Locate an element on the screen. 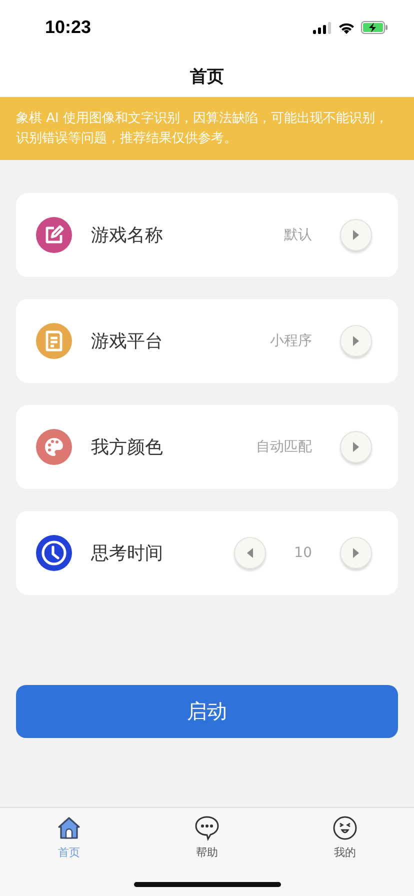 This screenshot has height=896, width=414. setting-value: 小程序 is located at coordinates (291, 341).